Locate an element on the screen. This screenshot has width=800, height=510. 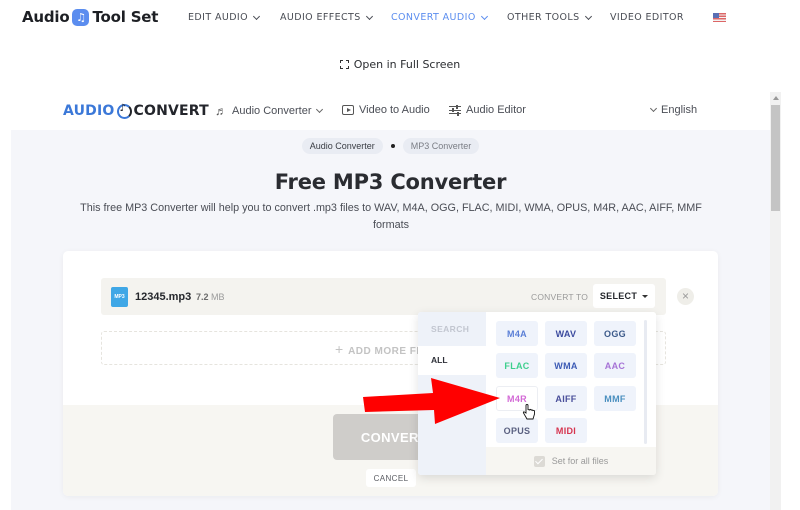
cancel-button: CANCEL is located at coordinates (391, 478).